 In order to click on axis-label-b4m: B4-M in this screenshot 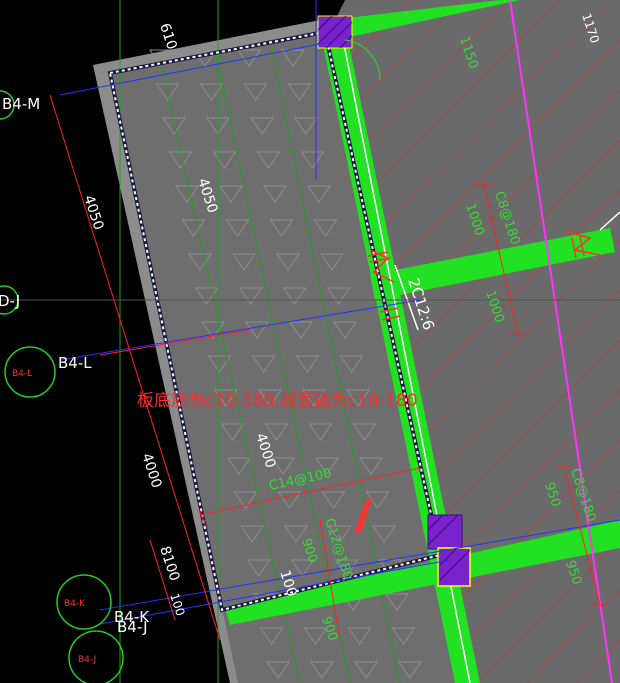, I will do `click(21, 104)`.